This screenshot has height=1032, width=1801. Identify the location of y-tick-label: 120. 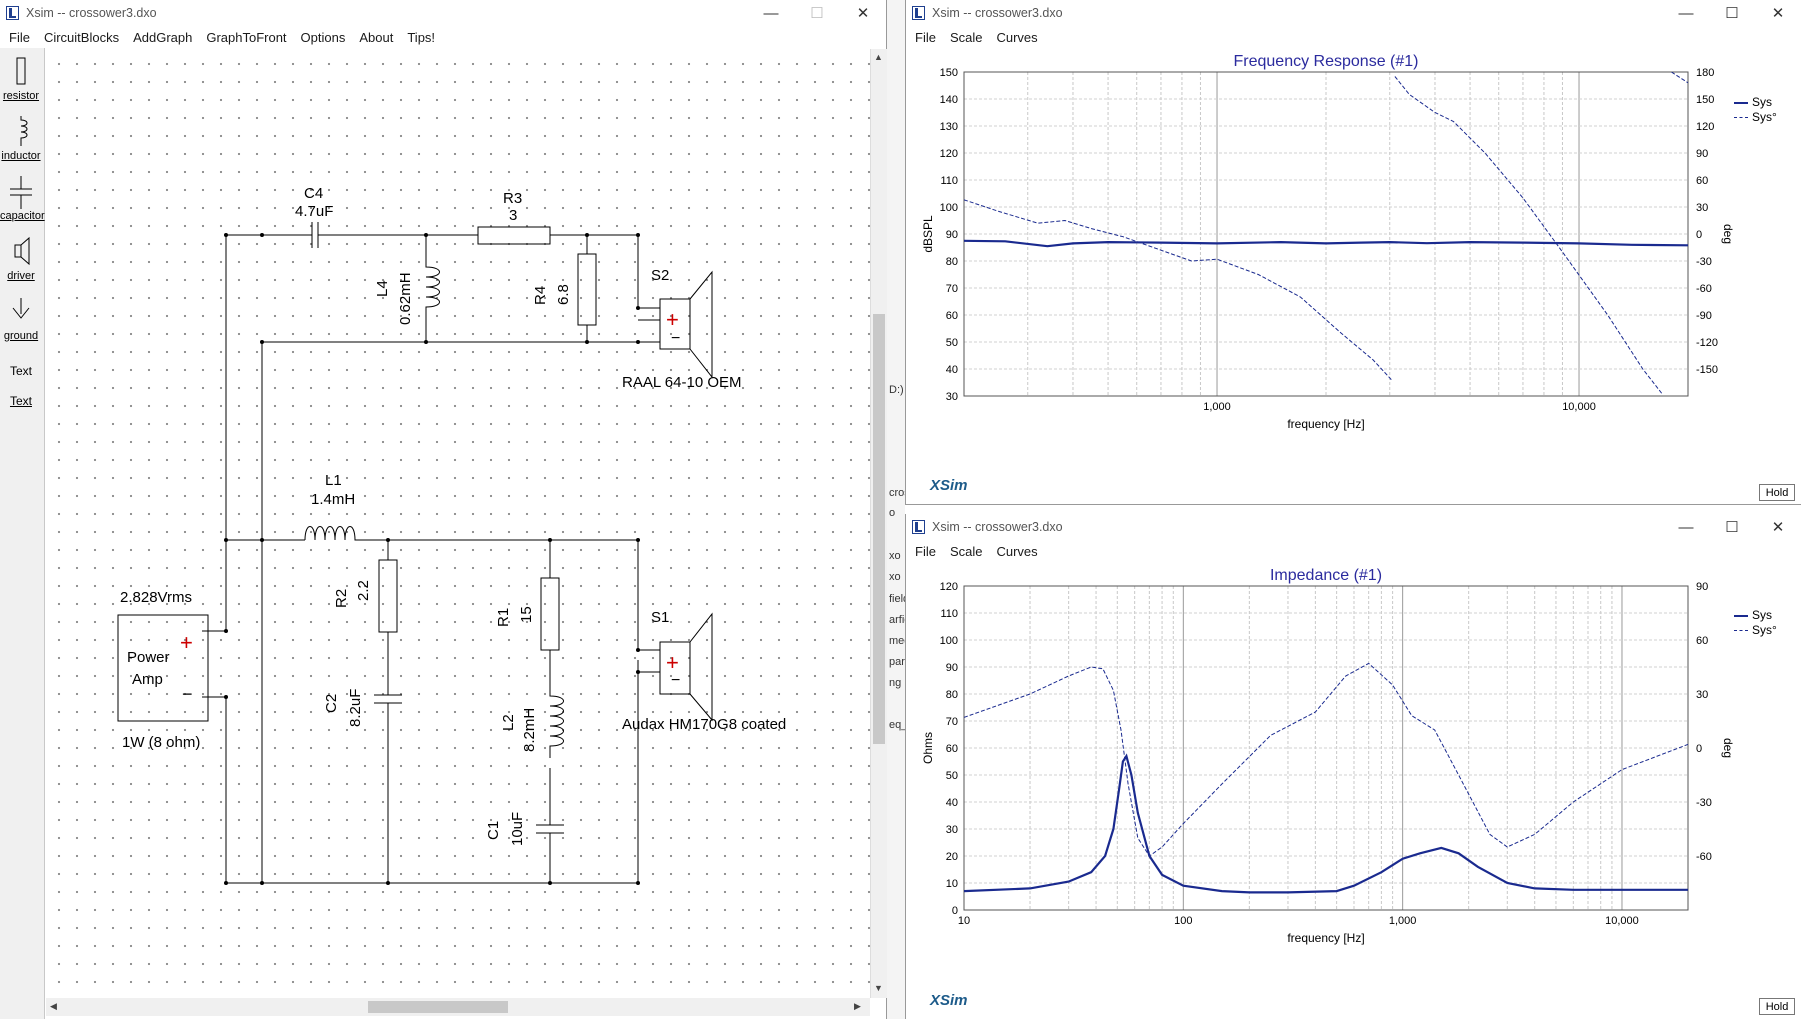
(949, 154).